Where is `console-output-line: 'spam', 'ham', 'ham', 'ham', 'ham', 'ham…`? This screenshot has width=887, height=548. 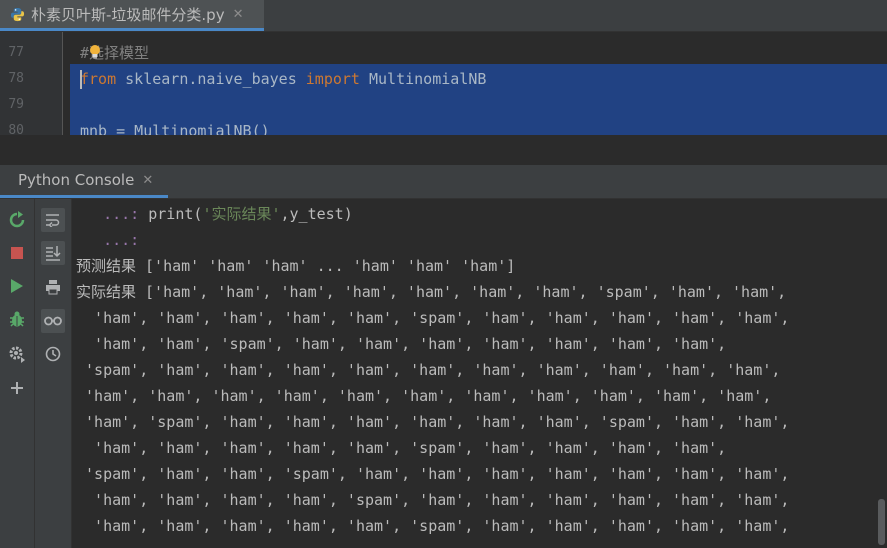
console-output-line: 'spam', 'ham', 'ham', 'ham', 'ham', 'ham… is located at coordinates (428, 370).